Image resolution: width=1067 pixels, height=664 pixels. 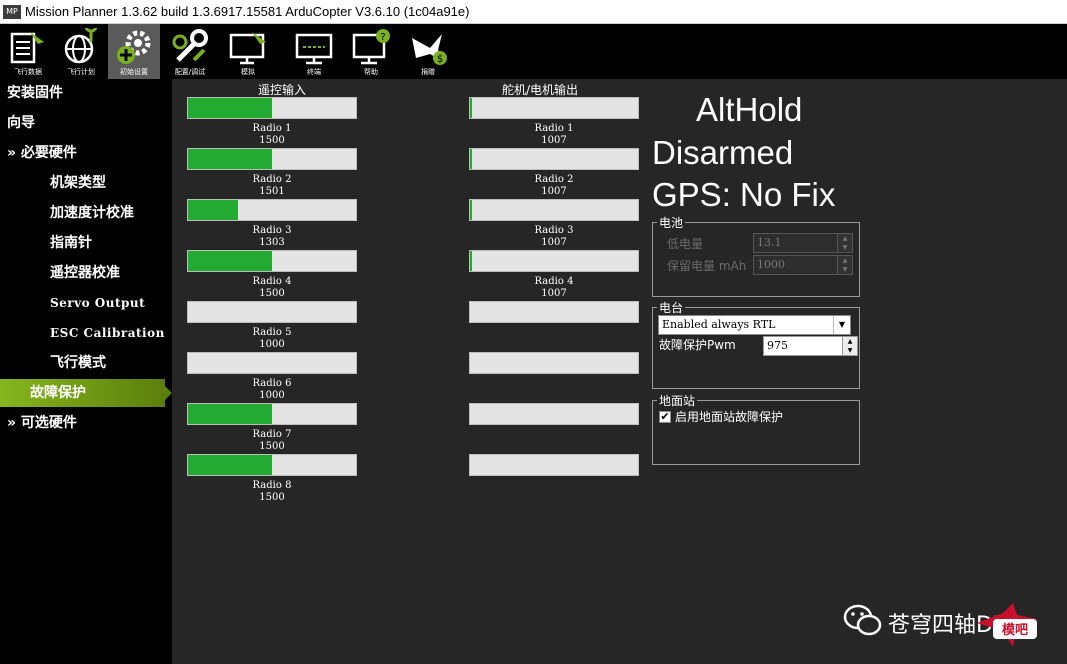 What do you see at coordinates (134, 51) in the screenshot?
I see `toolbar-initial-setup: 初始设置` at bounding box center [134, 51].